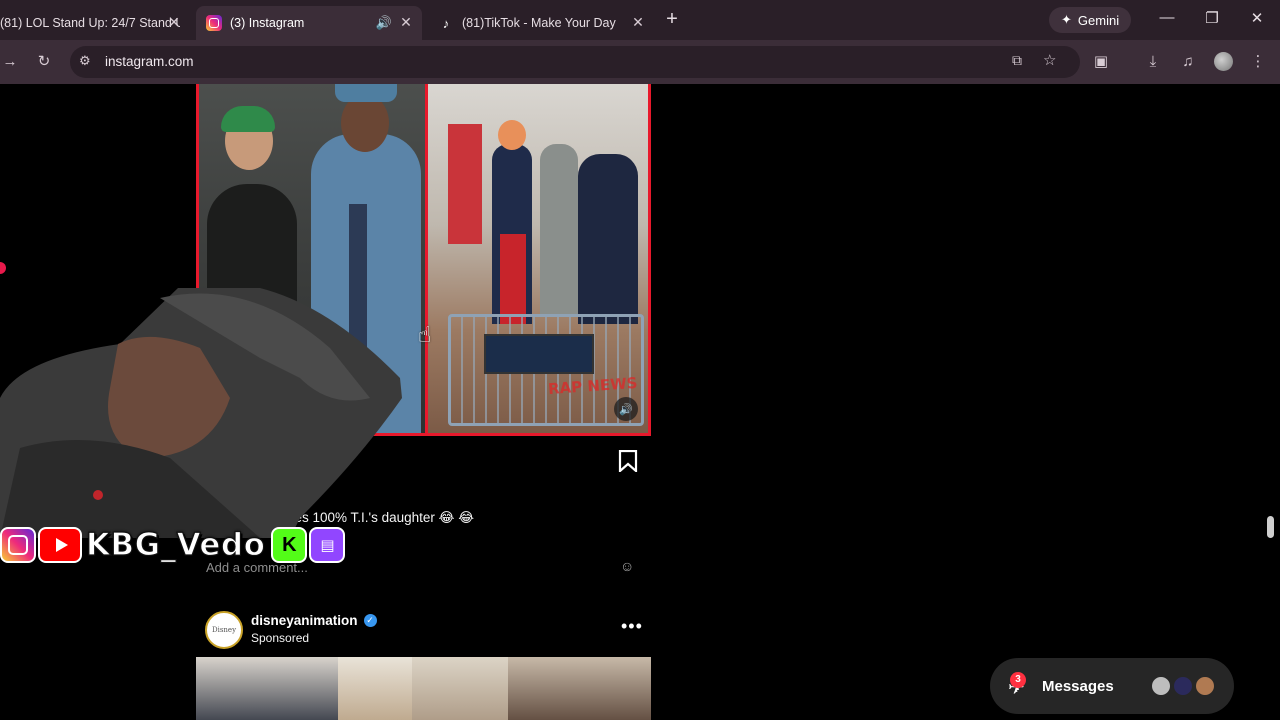 This screenshot has width=1280, height=720. I want to click on red-pants-shape, so click(513, 279).